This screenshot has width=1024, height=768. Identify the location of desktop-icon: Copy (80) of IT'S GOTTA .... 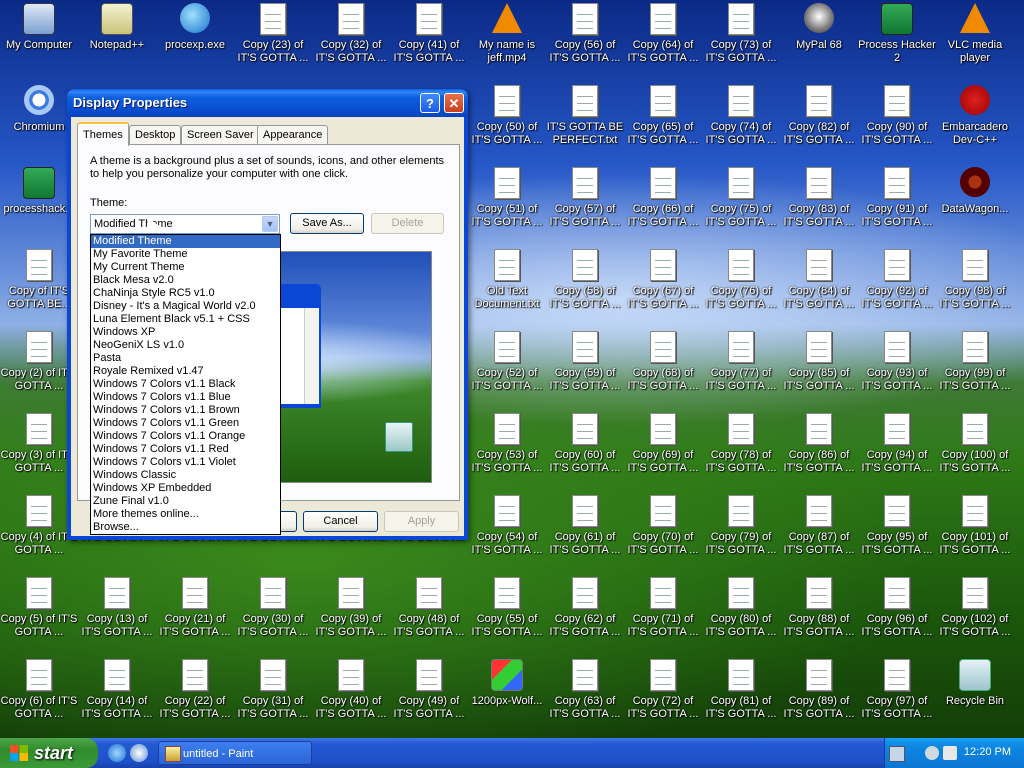
(741, 607).